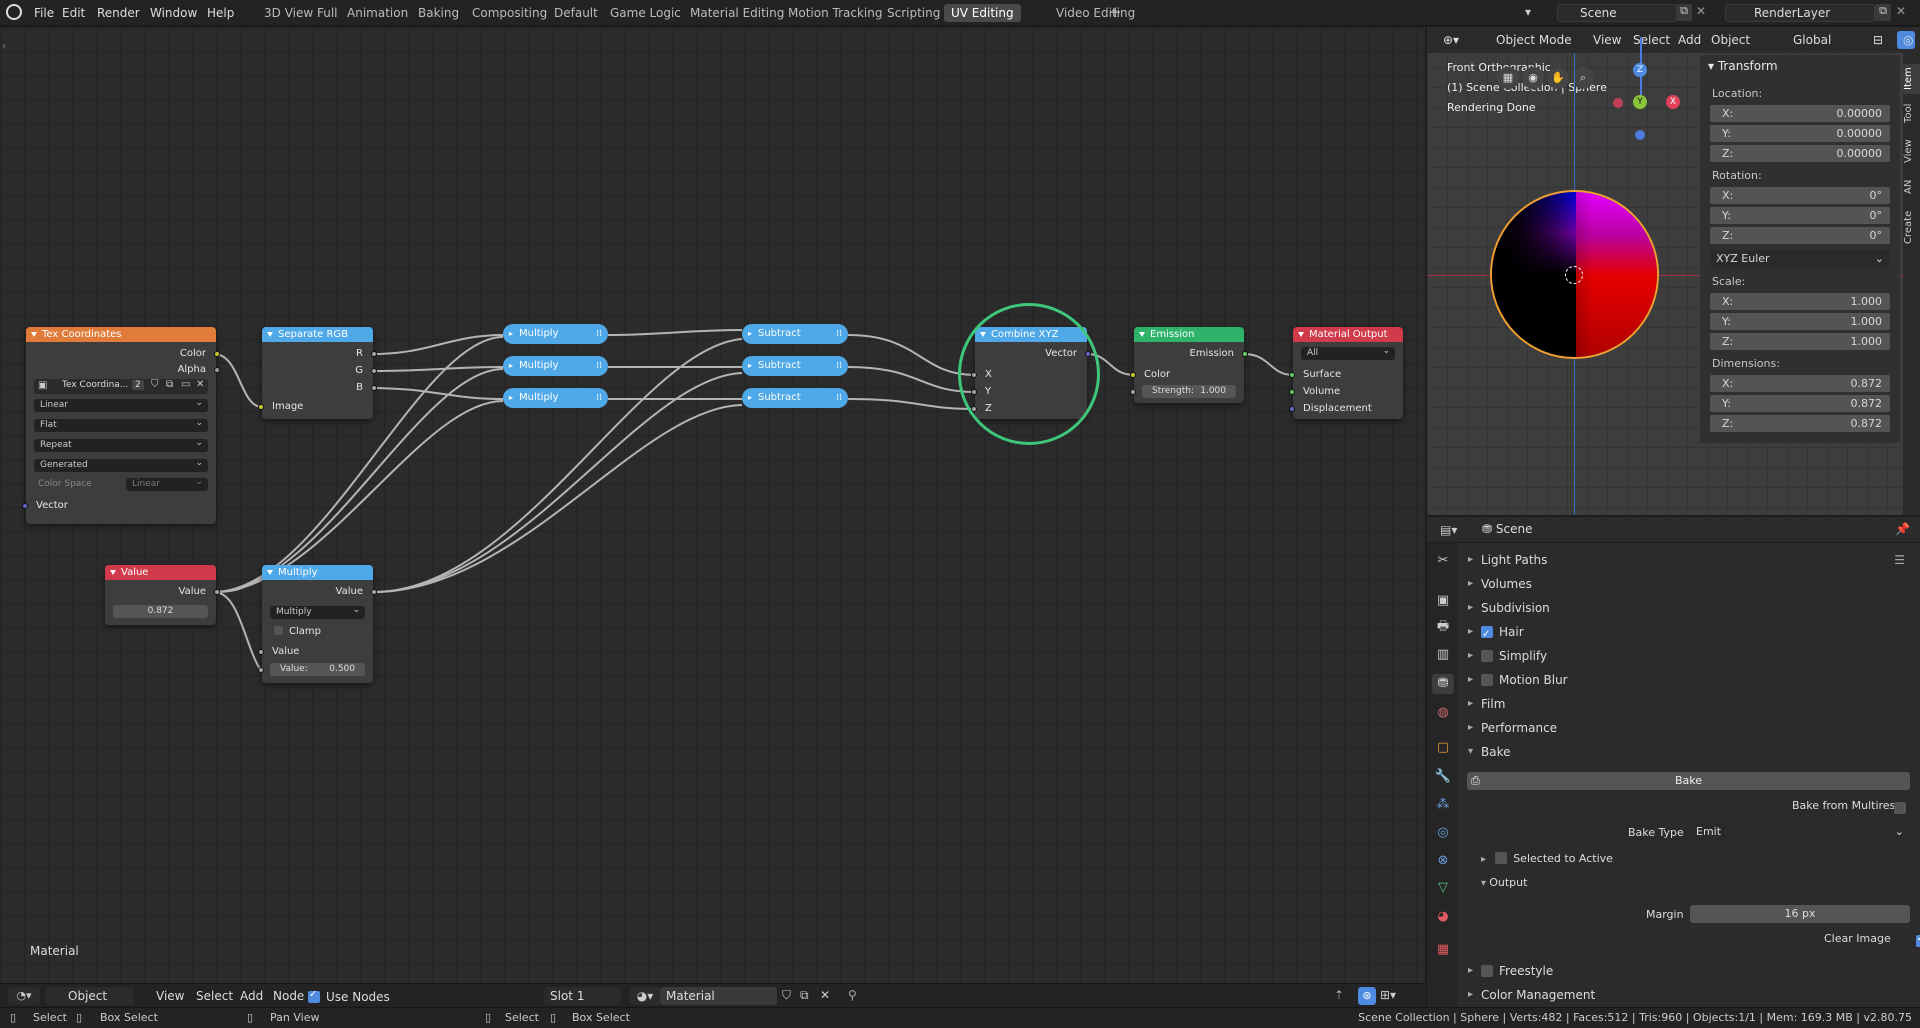  Describe the element at coordinates (555, 398) in the screenshot. I see `node-multiply-collapsed-3: Multiply ⁞⁞` at that location.